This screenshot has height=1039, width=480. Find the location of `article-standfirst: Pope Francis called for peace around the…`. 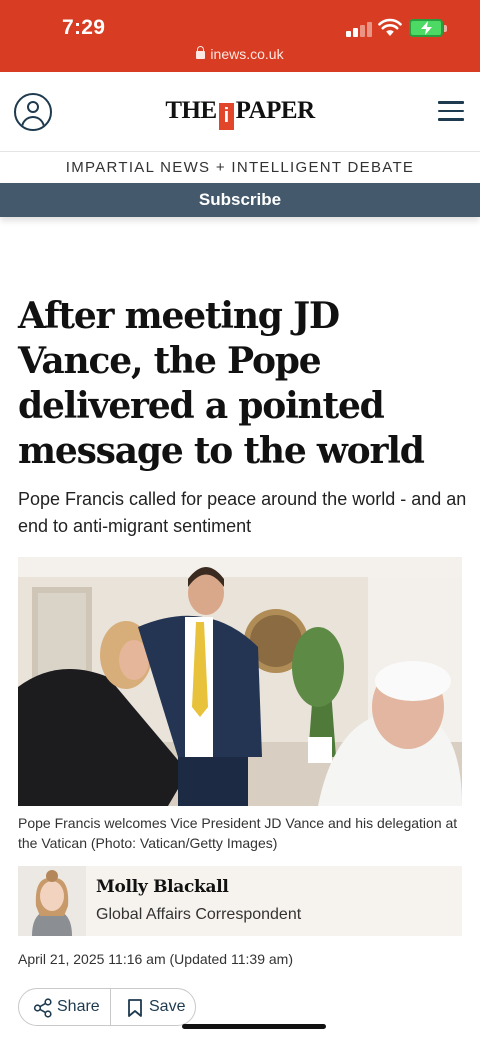

article-standfirst: Pope Francis called for peace around the… is located at coordinates (242, 512).